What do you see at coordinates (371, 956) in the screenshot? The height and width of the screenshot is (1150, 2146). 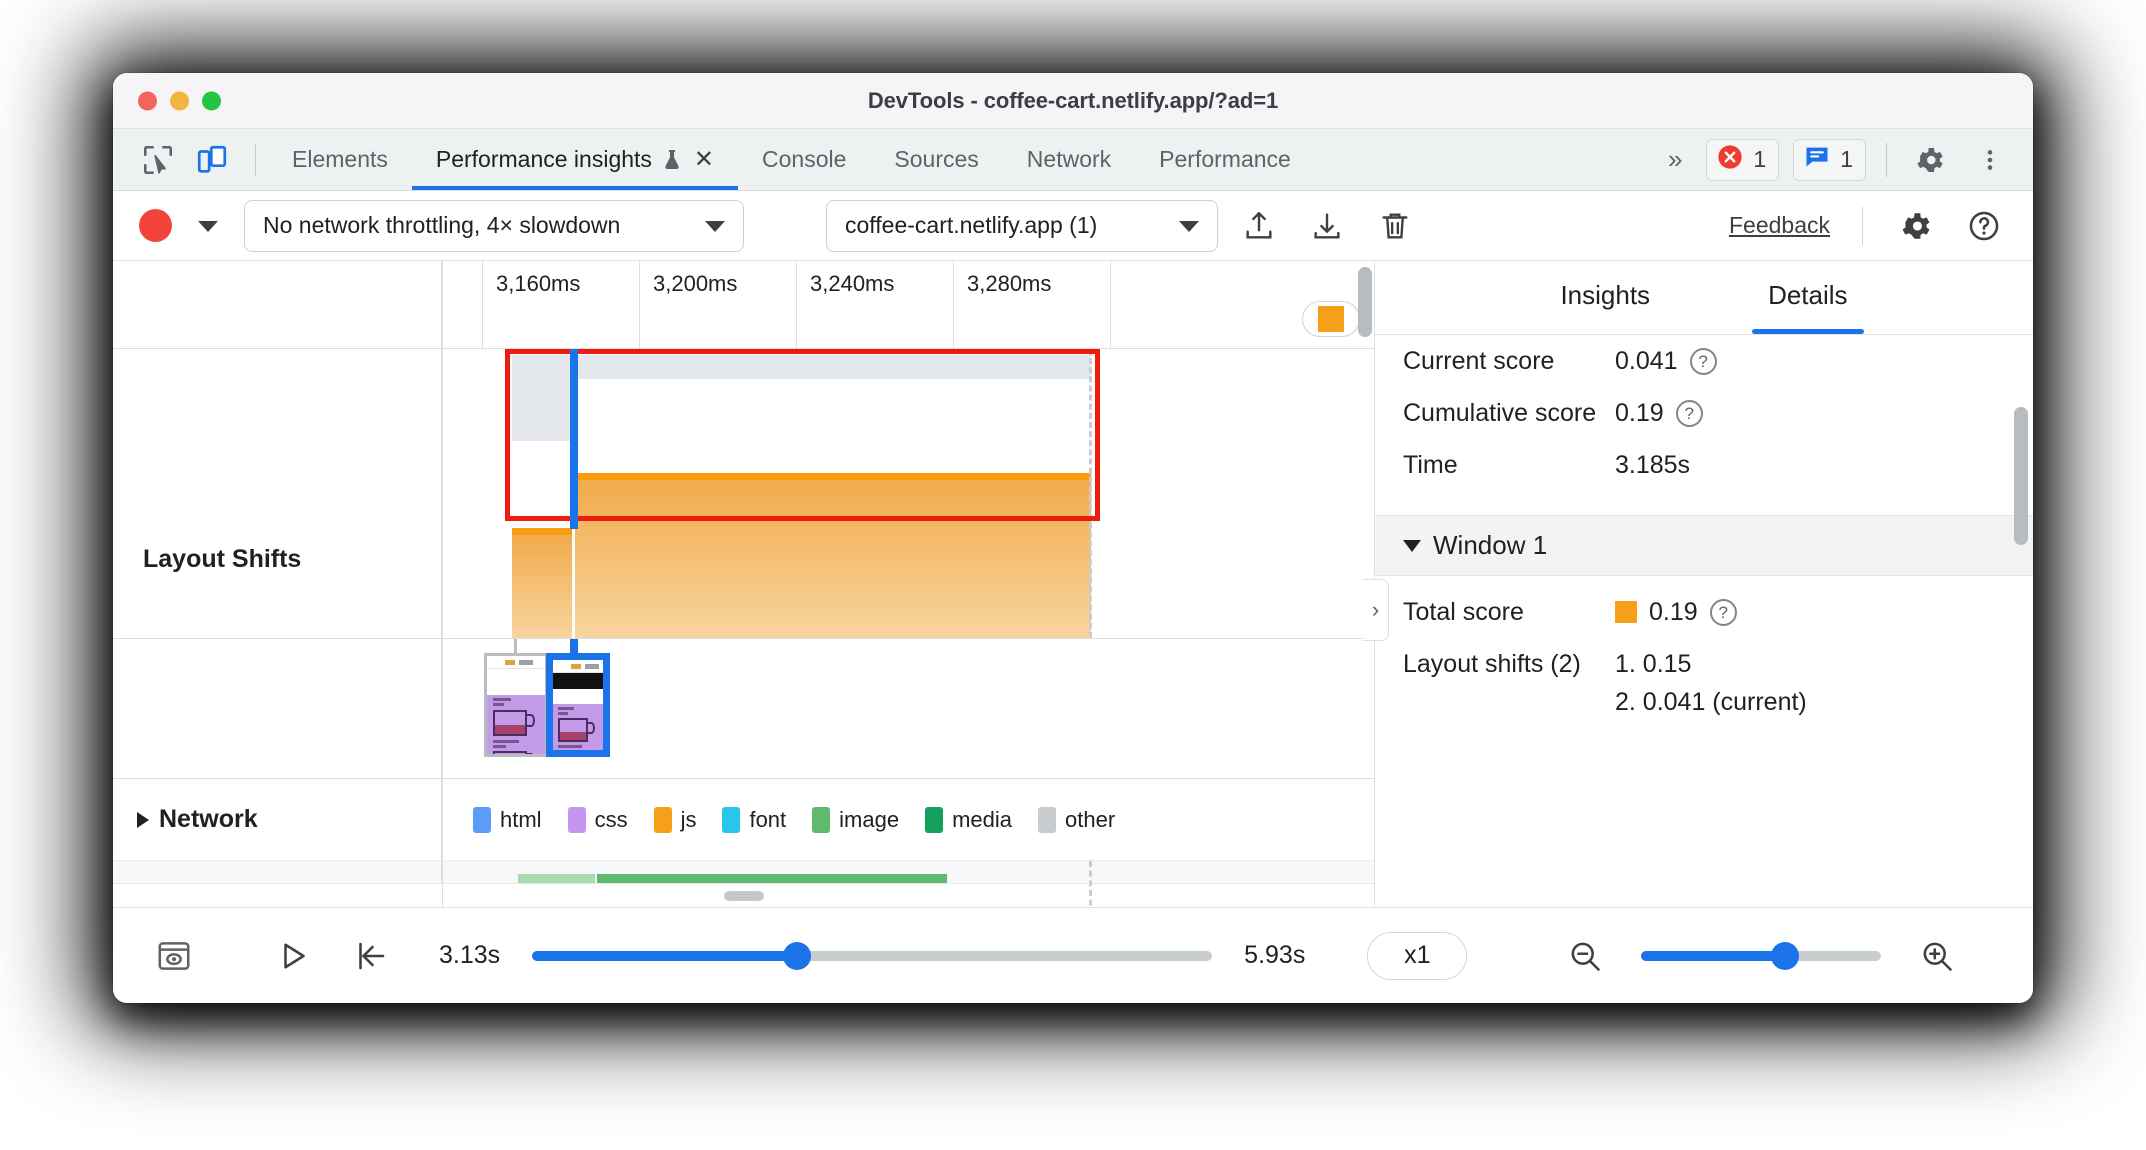 I see `jump-to-start-icon` at bounding box center [371, 956].